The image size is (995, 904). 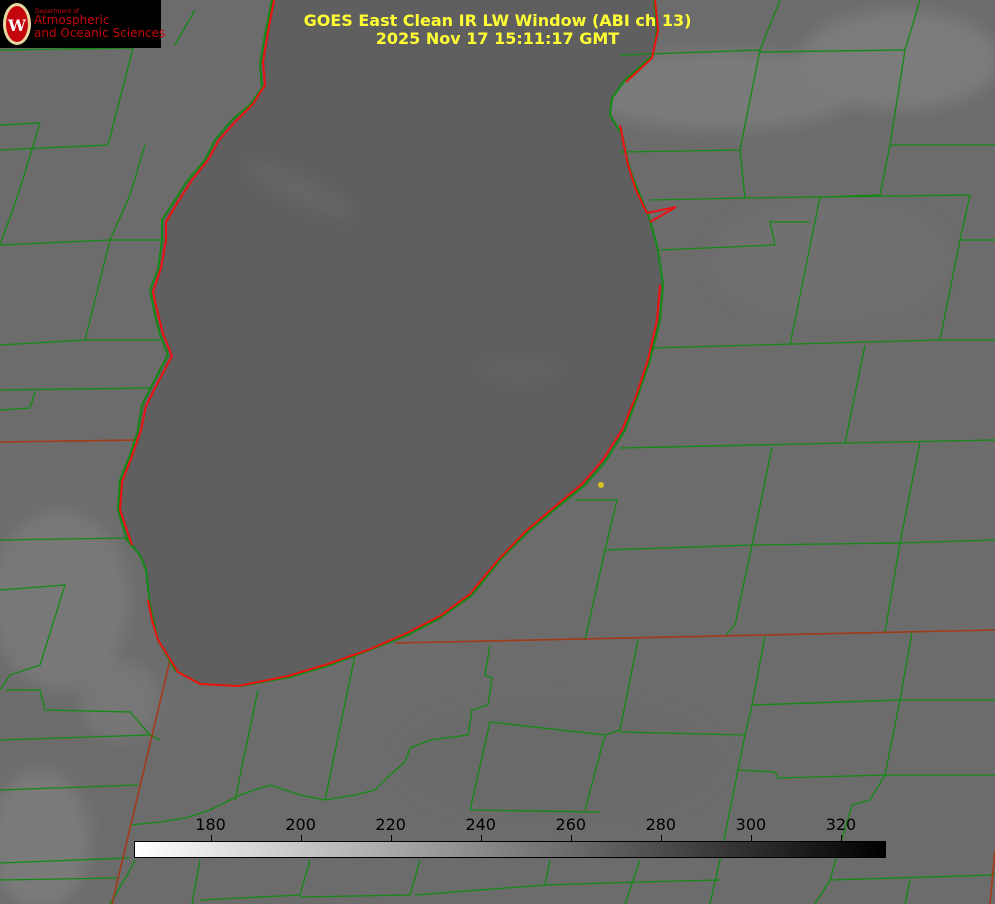 What do you see at coordinates (661, 824) in the screenshot?
I see `colorbar-tick-label: 280` at bounding box center [661, 824].